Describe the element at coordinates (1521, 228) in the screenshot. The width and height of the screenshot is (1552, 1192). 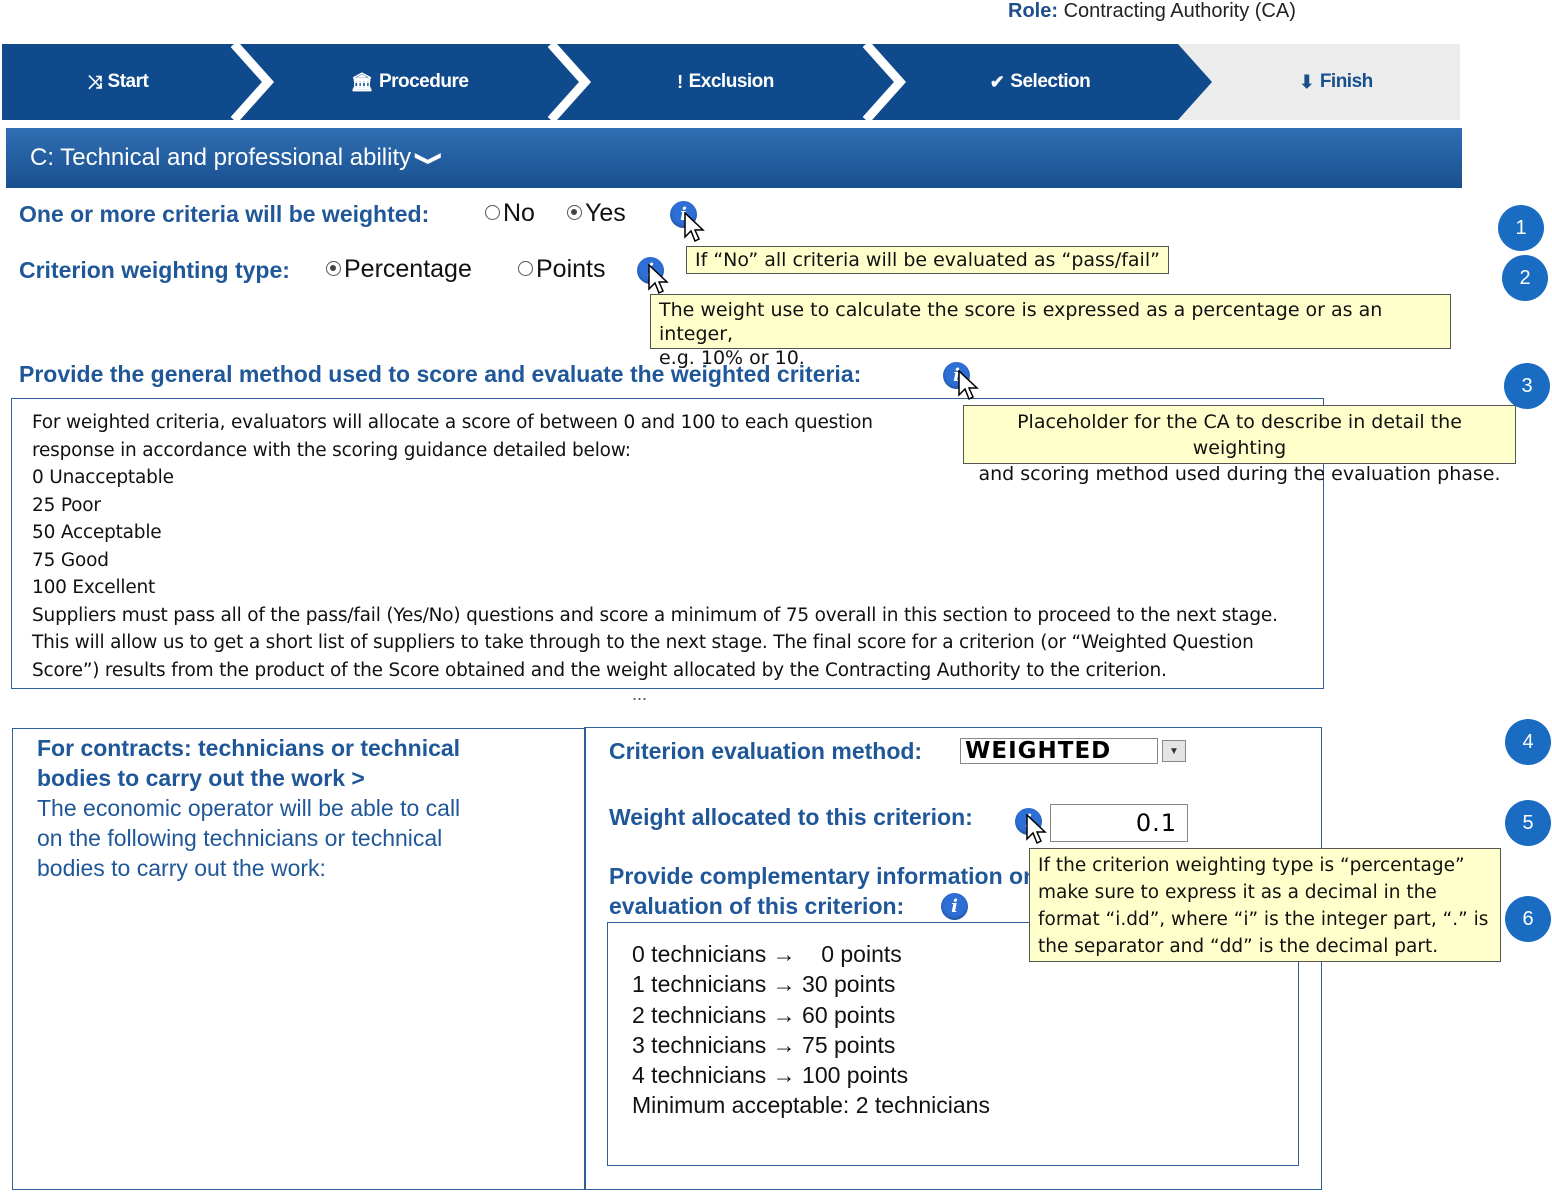
I see `callout-badge-1: 1` at that location.